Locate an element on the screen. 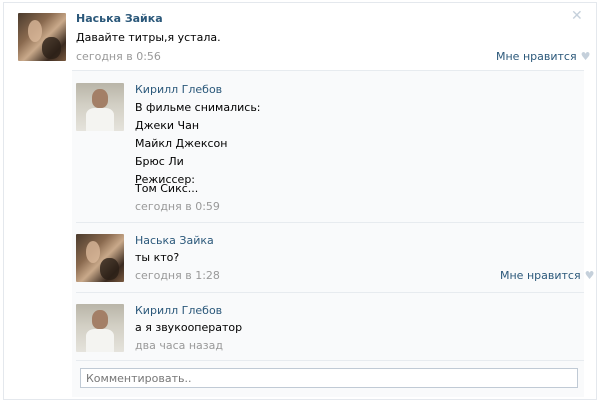 The height and width of the screenshot is (402, 604). comment-line: Майкл Джексон is located at coordinates (181, 143).